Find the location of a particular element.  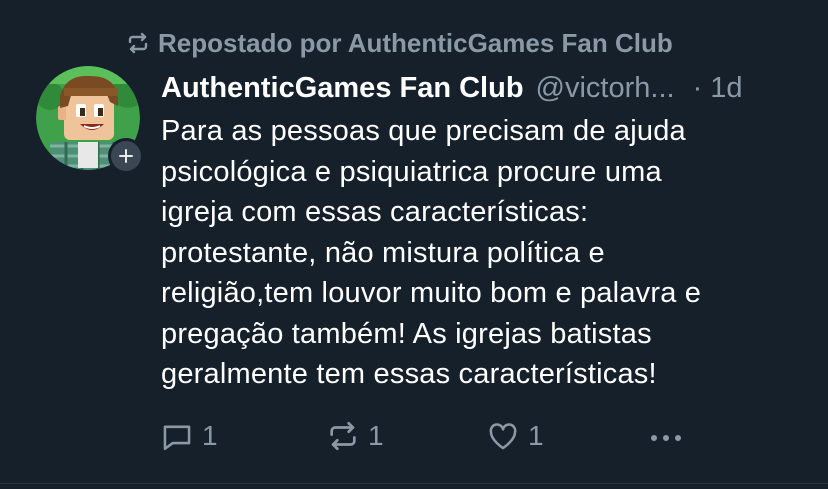

tweet-timestamp: 1d is located at coordinates (726, 88).